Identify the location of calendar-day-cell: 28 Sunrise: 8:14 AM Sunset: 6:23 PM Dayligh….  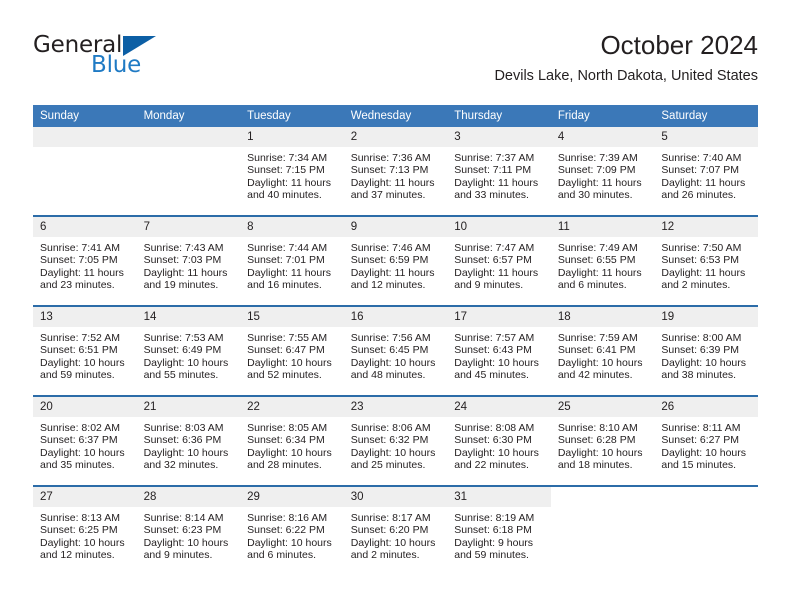
(188, 530).